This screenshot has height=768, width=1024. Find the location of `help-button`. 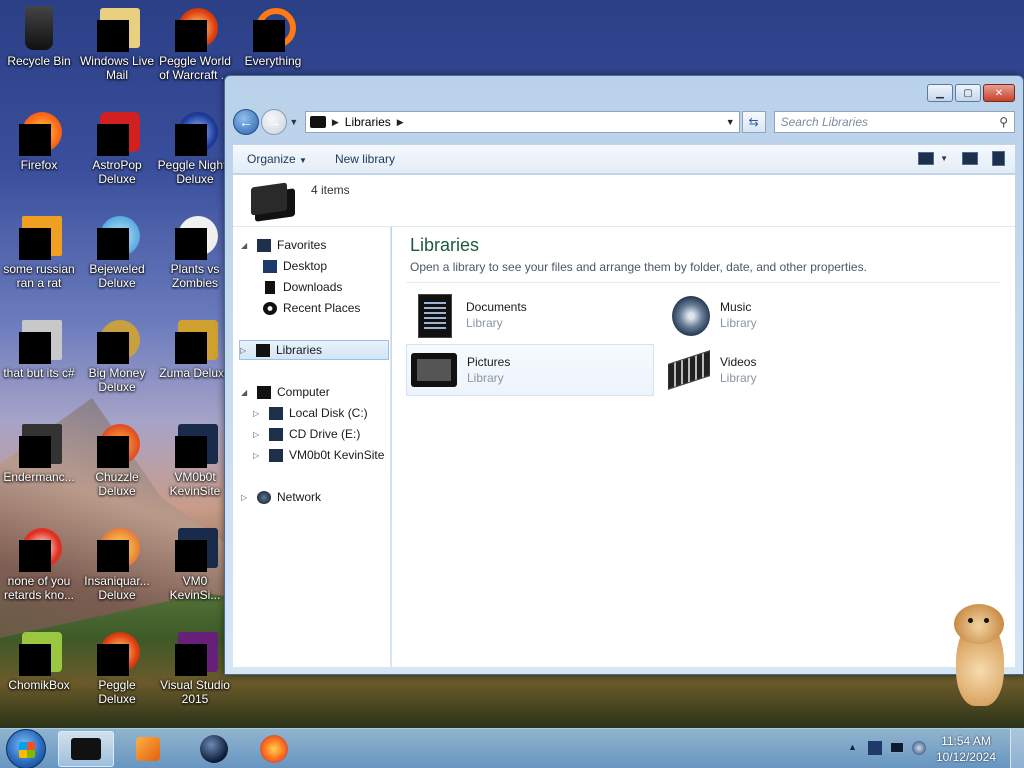

help-button is located at coordinates (998, 158).